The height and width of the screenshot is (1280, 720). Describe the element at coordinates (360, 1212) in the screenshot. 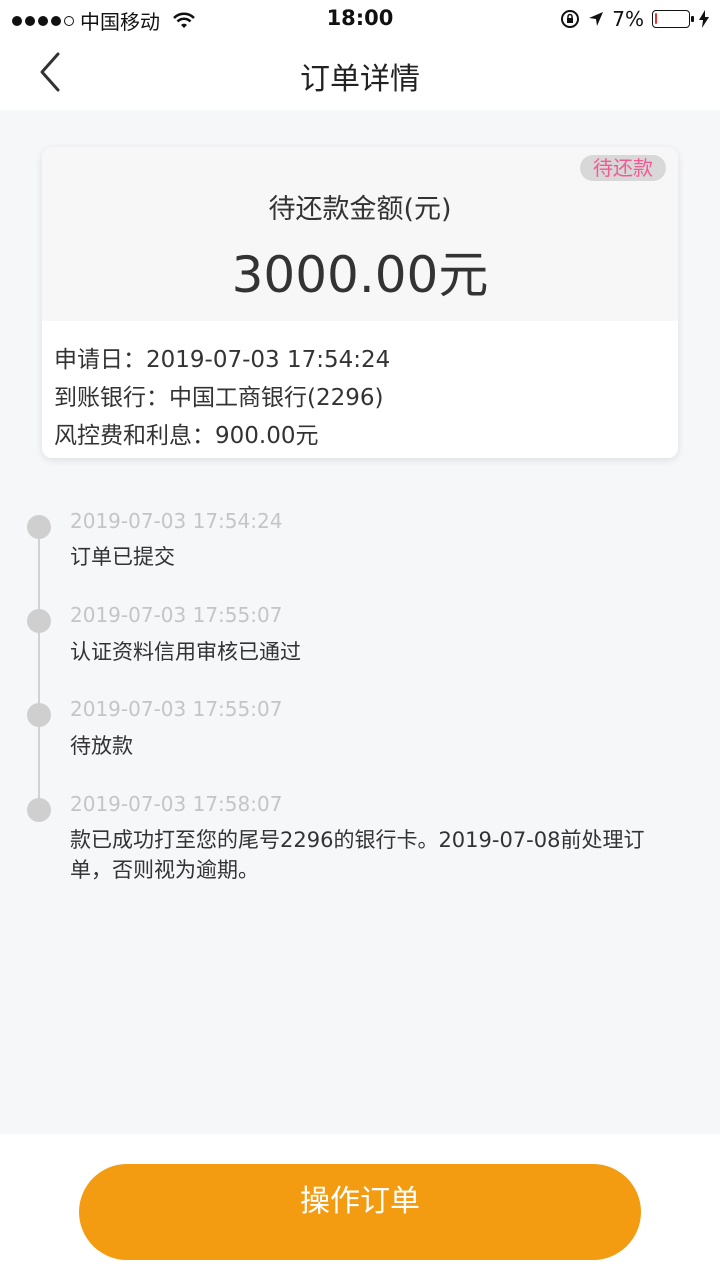

I see `operate-order-button: 操作订单` at that location.